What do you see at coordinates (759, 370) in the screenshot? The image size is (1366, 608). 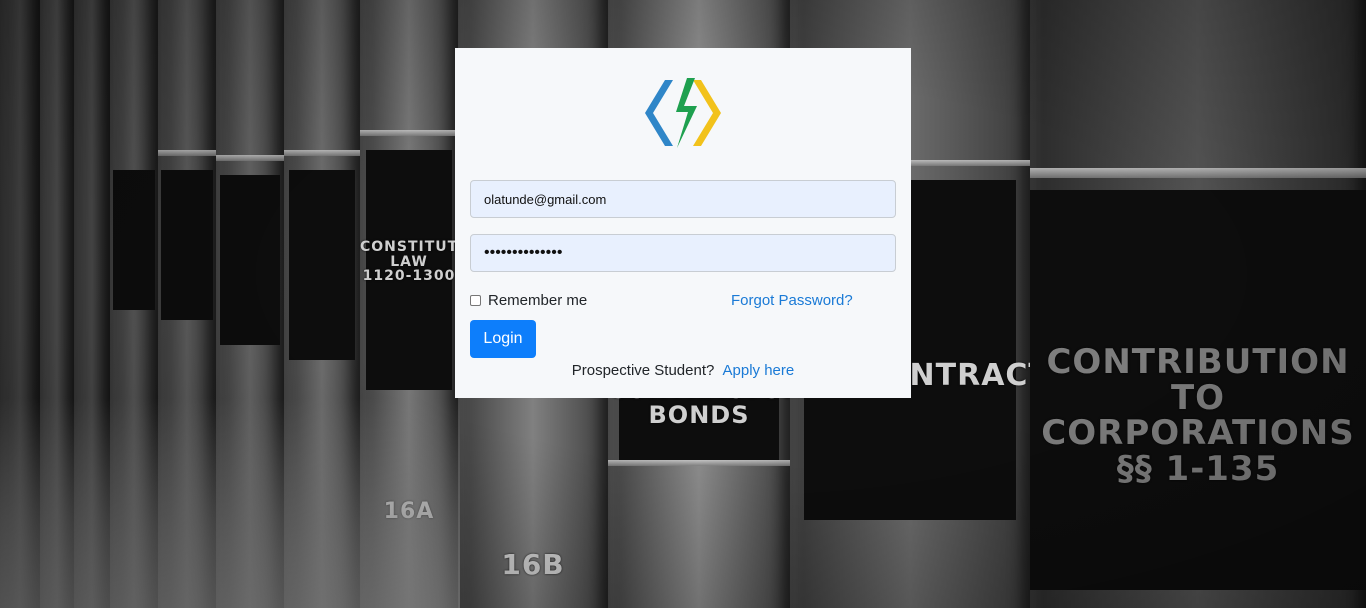 I see `apply-here-link: Apply here` at bounding box center [759, 370].